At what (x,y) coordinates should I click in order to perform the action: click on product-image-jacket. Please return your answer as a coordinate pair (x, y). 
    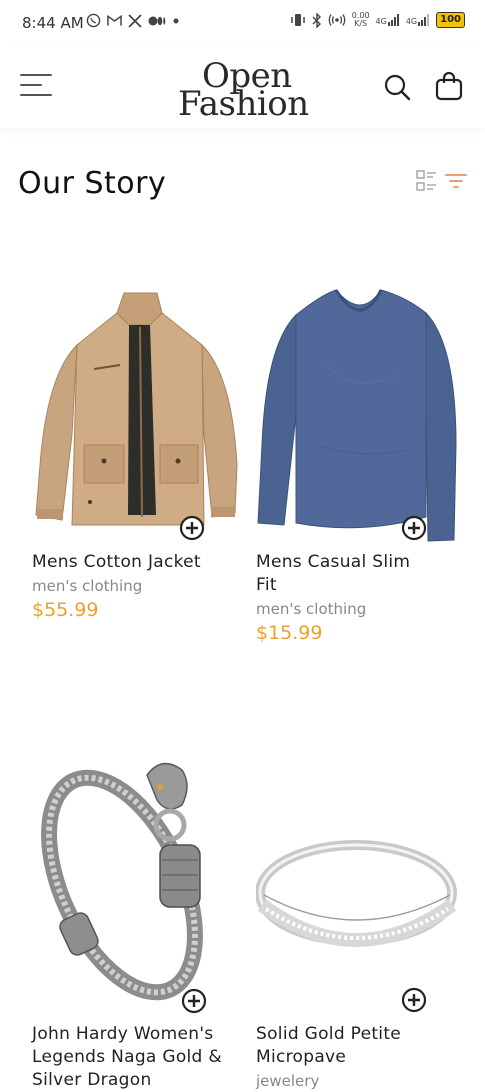
    Looking at the image, I should click on (139, 415).